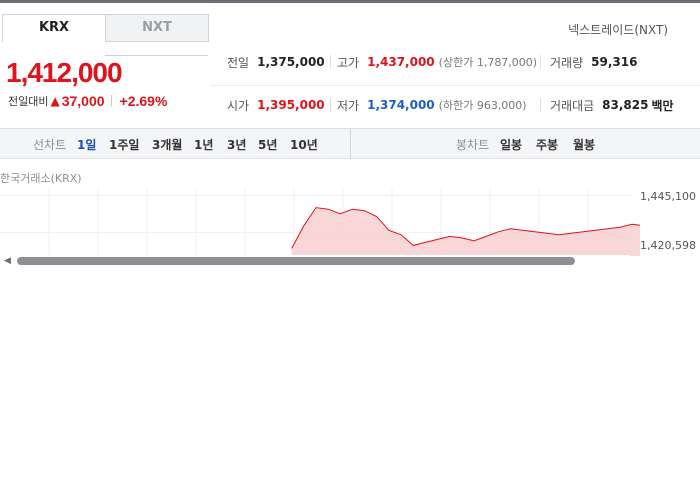  I want to click on upper-limit: (상한가 1,787,000), so click(488, 62).